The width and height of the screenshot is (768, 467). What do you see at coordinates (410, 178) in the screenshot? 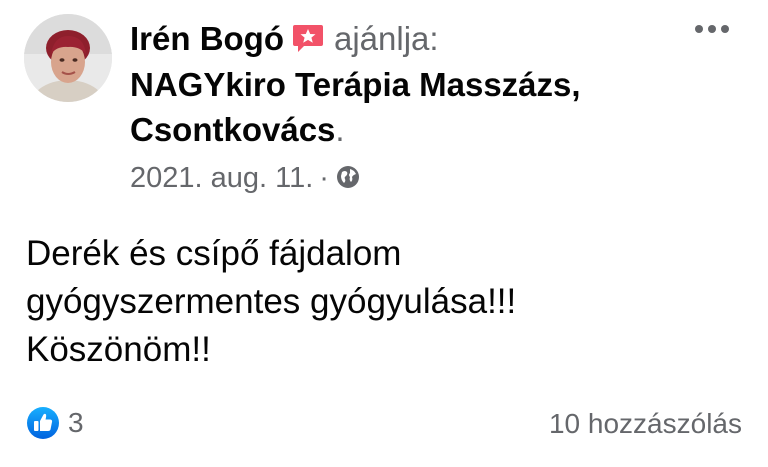
I see `post-meta: 2021. aug. 11. ·` at bounding box center [410, 178].